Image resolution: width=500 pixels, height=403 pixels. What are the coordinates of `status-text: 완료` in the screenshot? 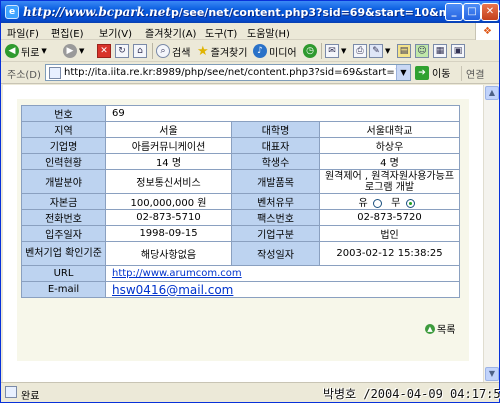 It's located at (30, 396).